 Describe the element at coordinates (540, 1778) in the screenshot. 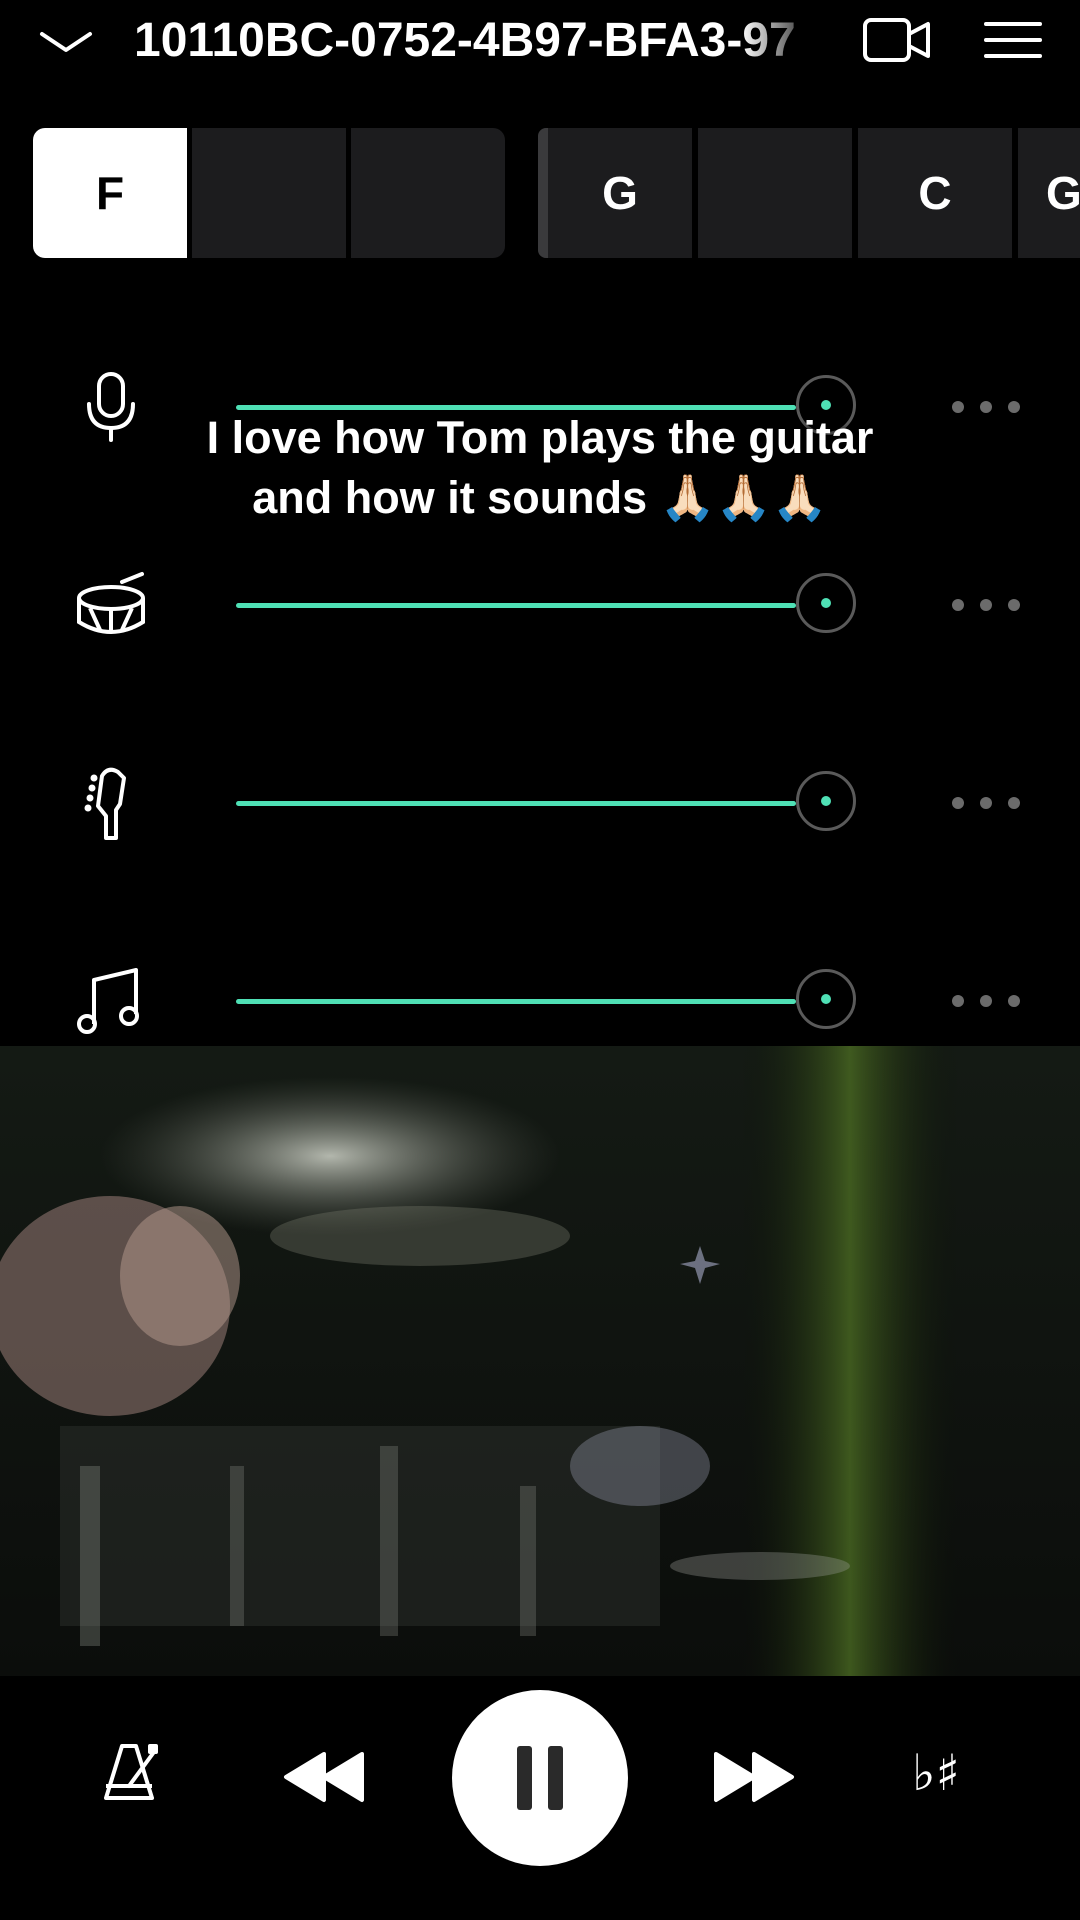

I see `pause-button` at that location.